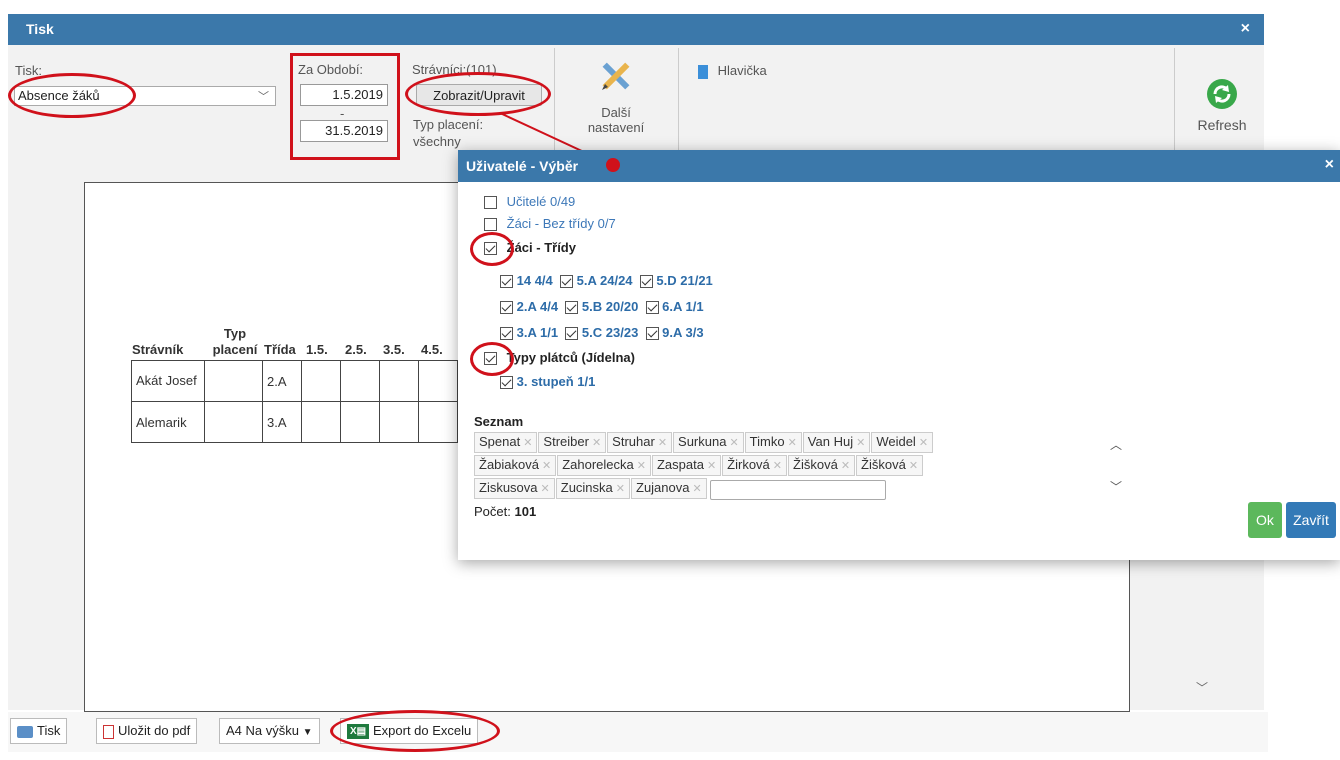  I want to click on hlavicka-label: Hlavička, so click(742, 70).